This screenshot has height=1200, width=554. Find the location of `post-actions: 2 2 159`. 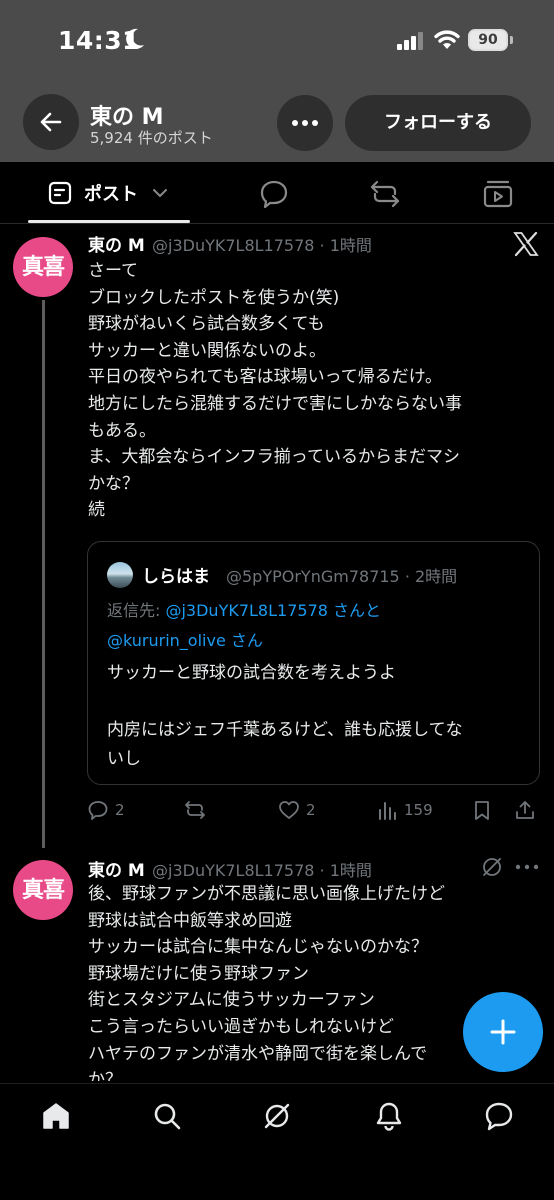

post-actions: 2 2 159 is located at coordinates (312, 810).